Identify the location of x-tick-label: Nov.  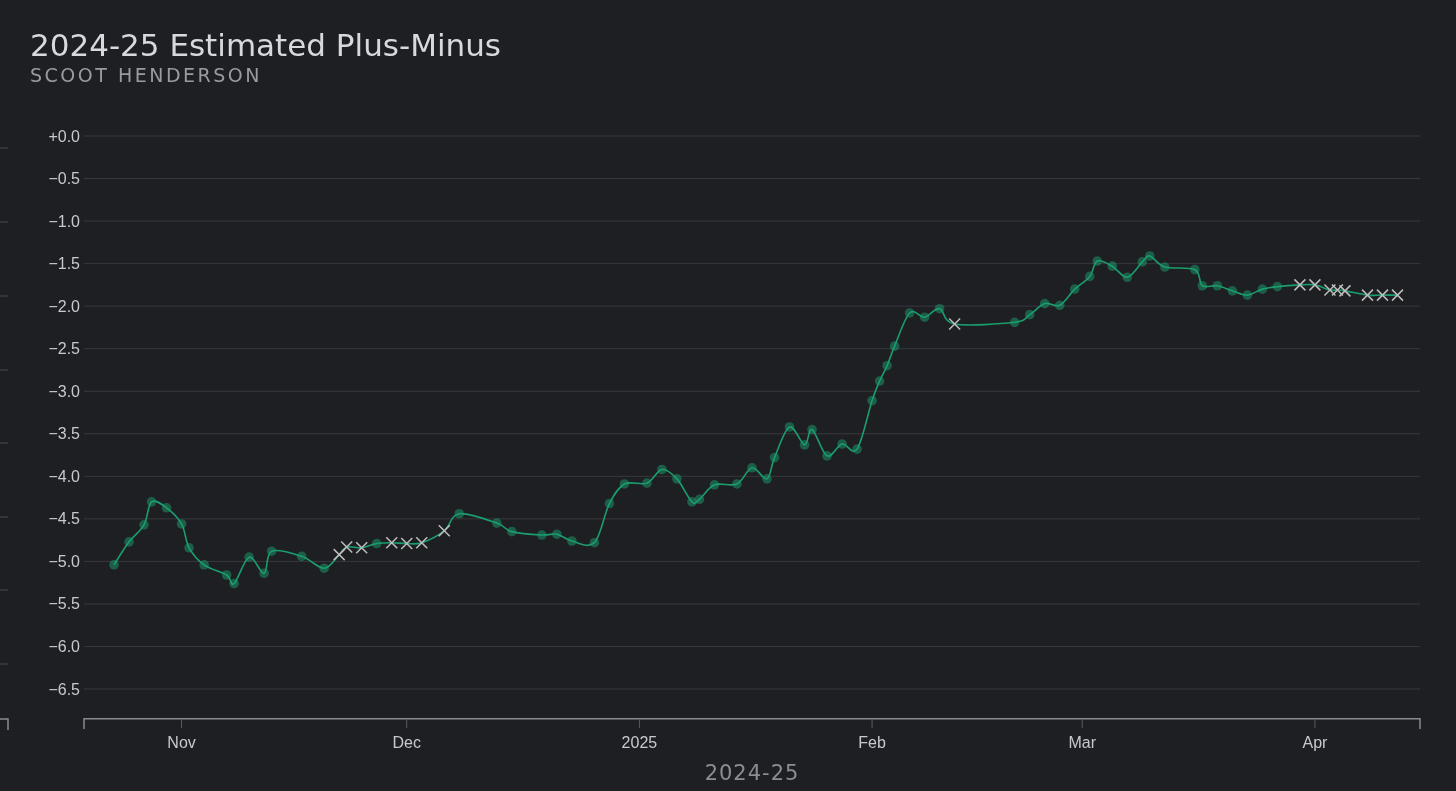
(181, 742).